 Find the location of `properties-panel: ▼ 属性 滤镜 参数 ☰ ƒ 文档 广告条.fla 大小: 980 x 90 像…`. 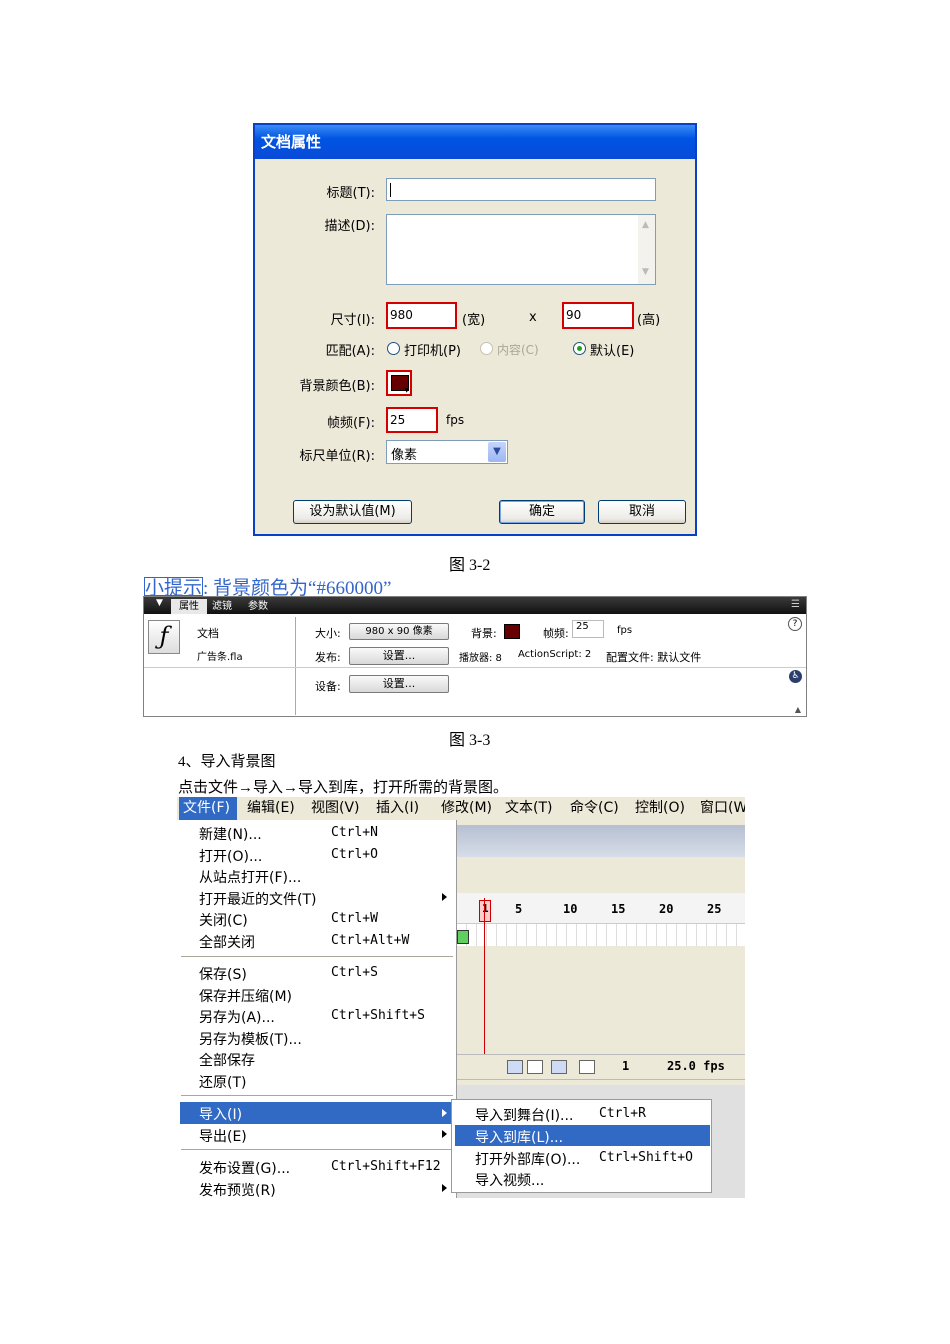

properties-panel: ▼ 属性 滤镜 参数 ☰ ƒ 文档 广告条.fla 大小: 980 x 90 像… is located at coordinates (475, 656).